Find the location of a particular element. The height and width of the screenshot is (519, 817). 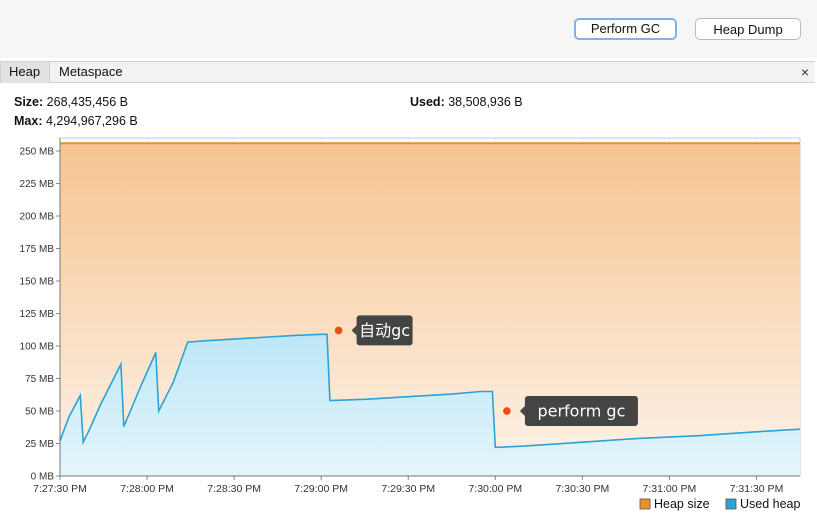

legend-used-heap-label: Used heap is located at coordinates (770, 504).